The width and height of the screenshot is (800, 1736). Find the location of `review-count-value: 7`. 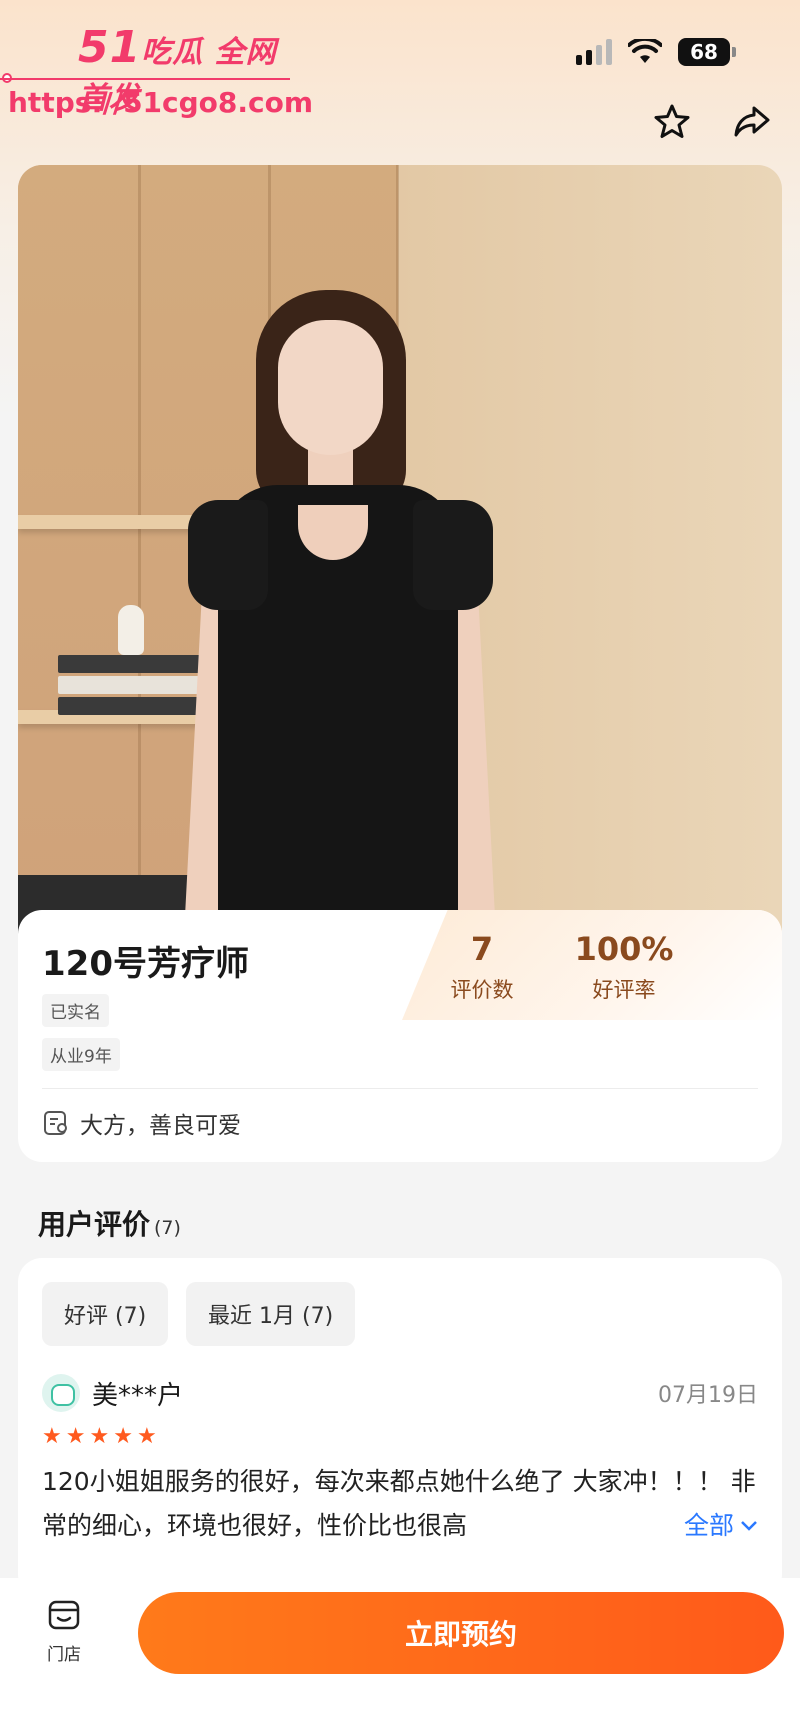

review-count-value: 7 is located at coordinates (482, 949).